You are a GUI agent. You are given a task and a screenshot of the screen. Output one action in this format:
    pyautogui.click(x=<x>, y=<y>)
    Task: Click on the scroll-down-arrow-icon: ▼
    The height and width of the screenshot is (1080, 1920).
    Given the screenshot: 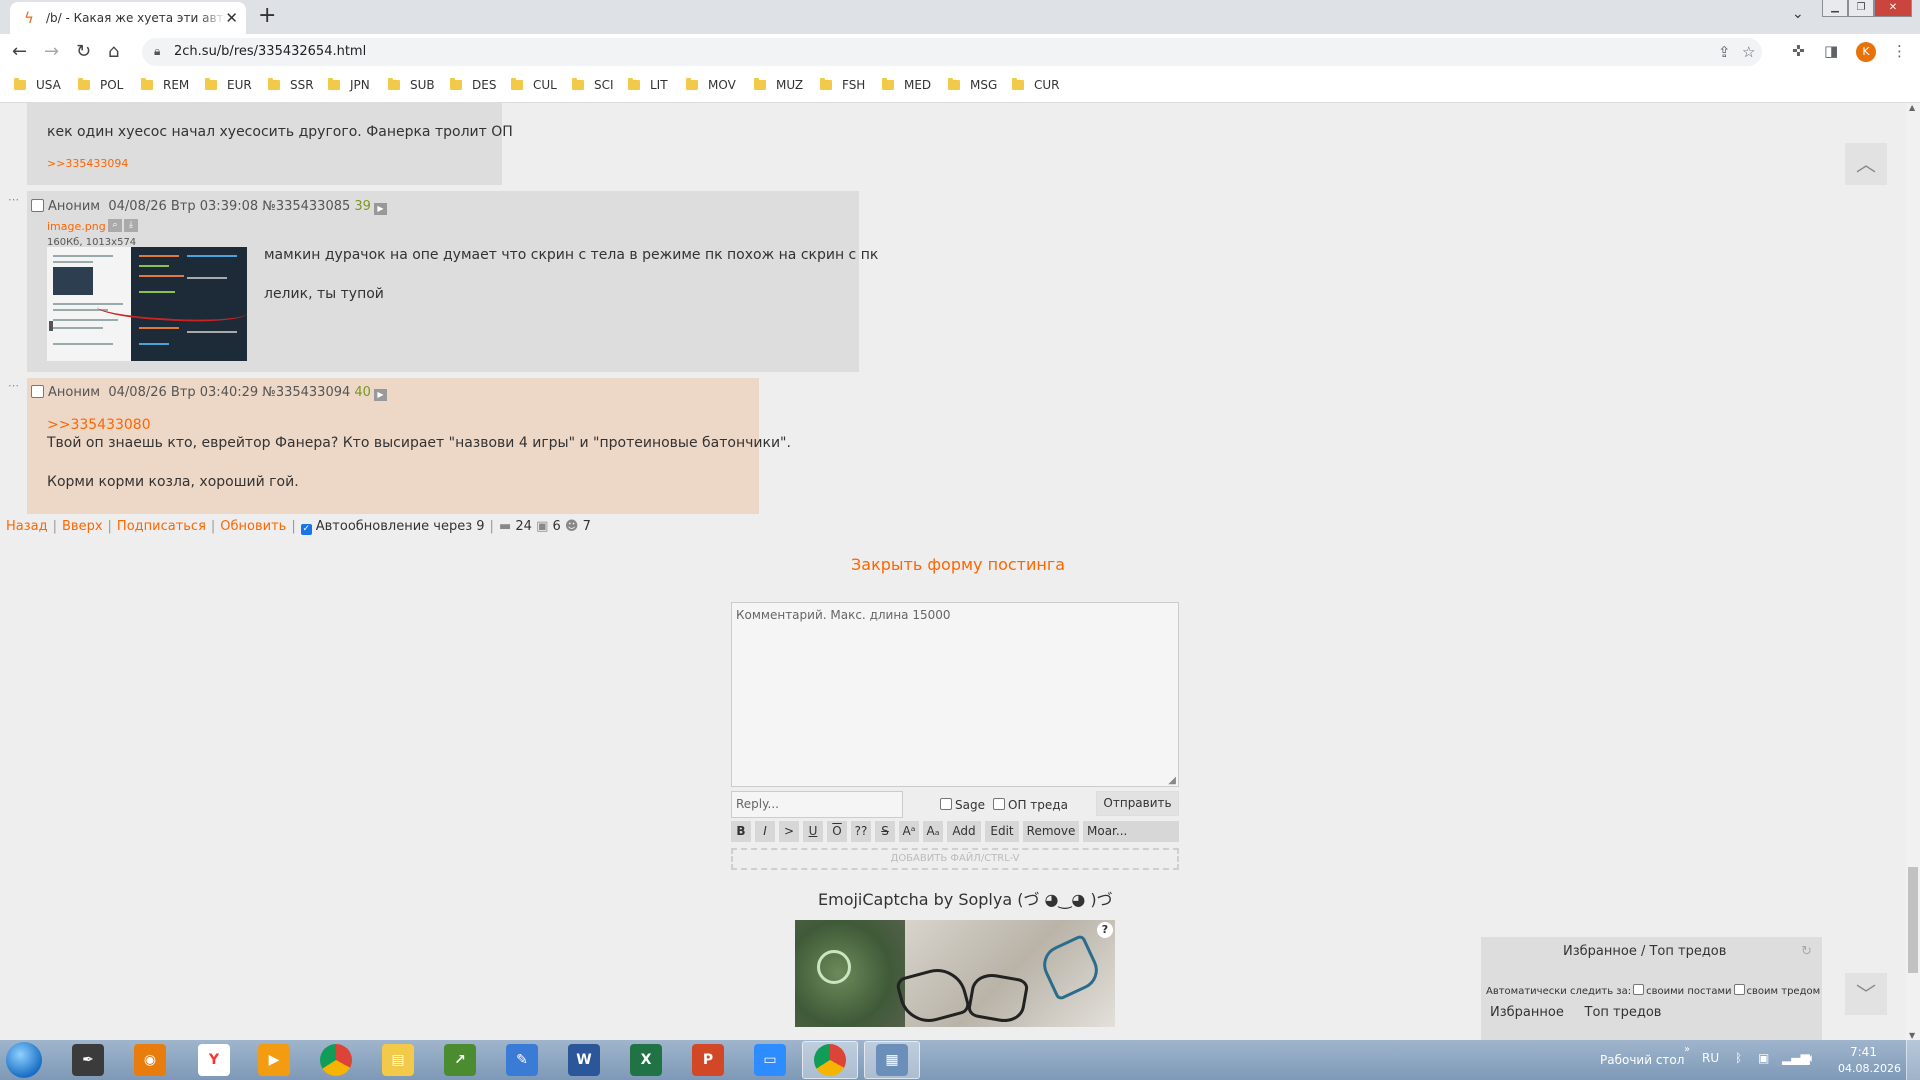 What is the action you would take?
    pyautogui.click(x=1912, y=1035)
    